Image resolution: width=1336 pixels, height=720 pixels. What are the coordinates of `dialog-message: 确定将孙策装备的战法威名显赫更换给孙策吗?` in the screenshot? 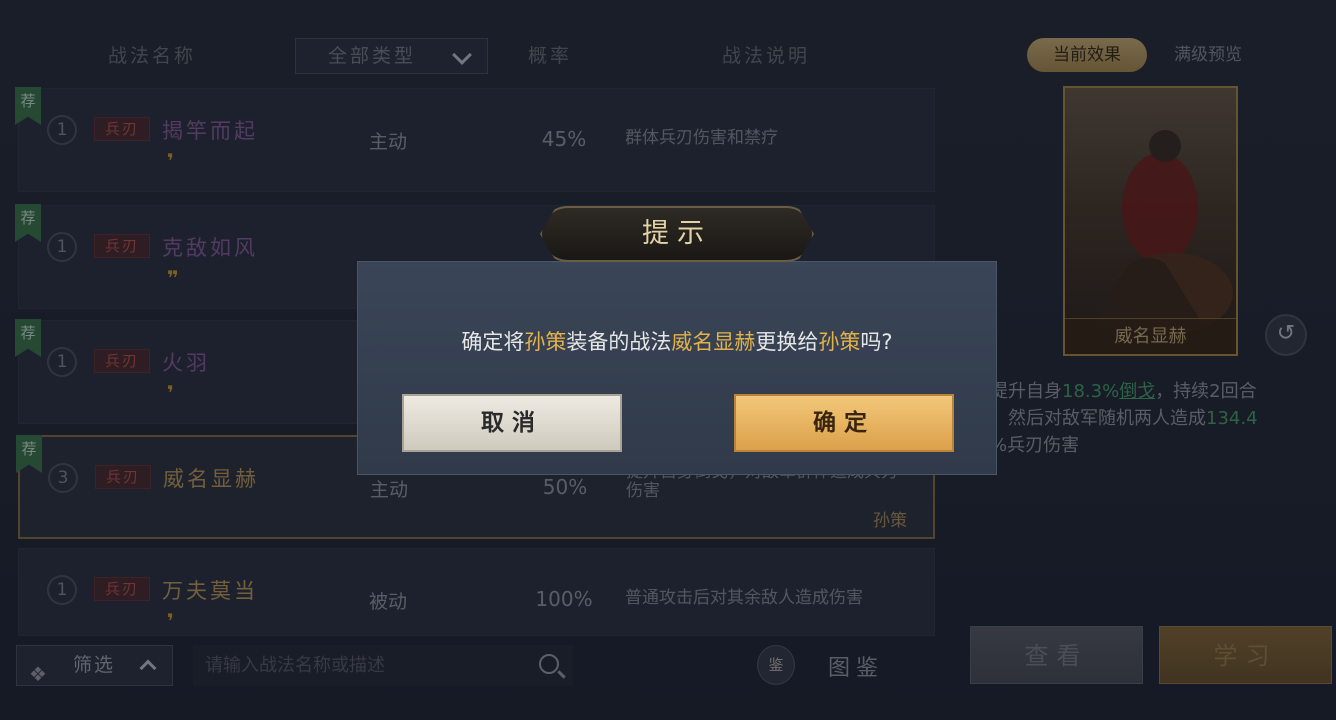 It's located at (677, 341).